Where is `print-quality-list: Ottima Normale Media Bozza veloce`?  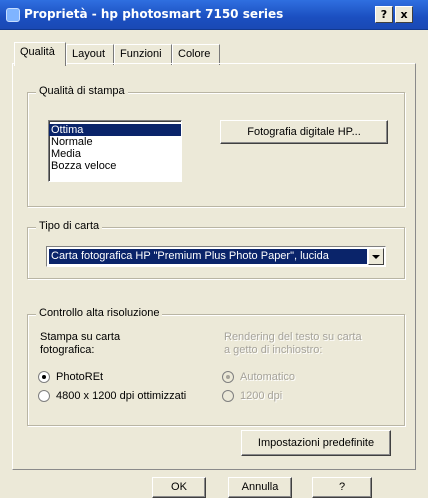 print-quality-list: Ottima Normale Media Bozza veloce is located at coordinates (115, 151).